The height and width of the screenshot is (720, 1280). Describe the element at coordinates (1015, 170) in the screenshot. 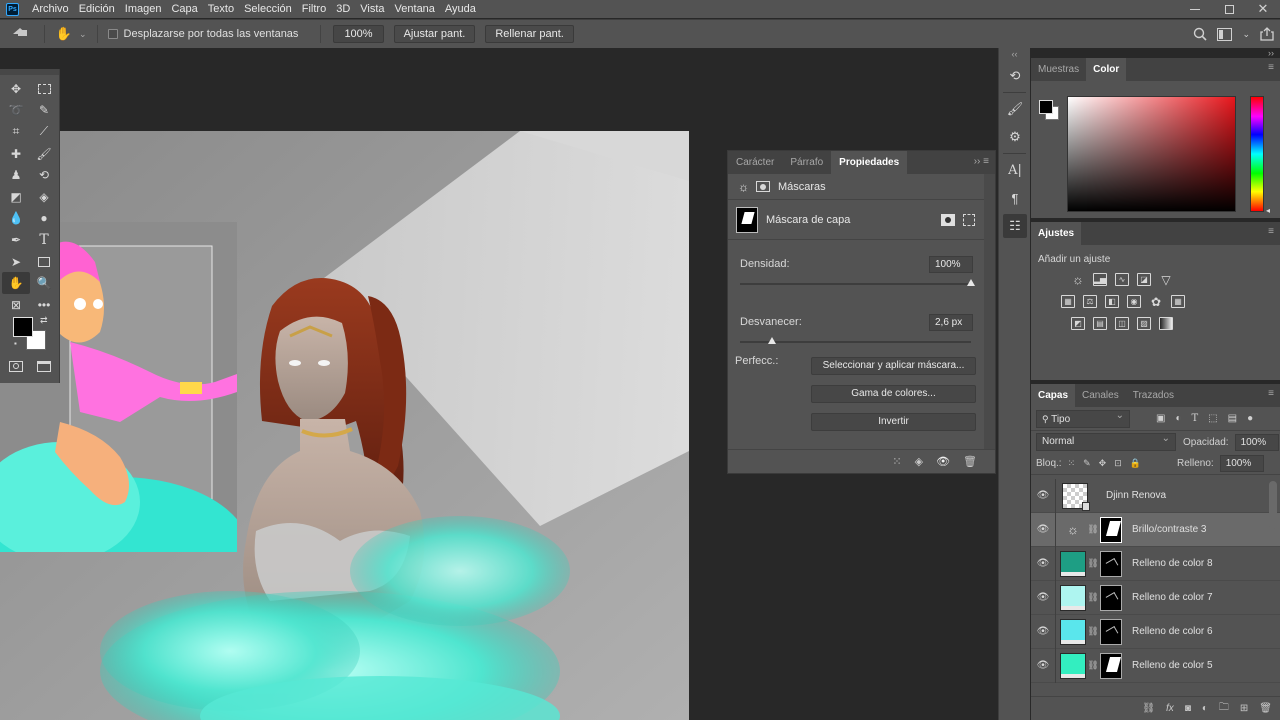

I see `character-panel-icon: A|` at that location.